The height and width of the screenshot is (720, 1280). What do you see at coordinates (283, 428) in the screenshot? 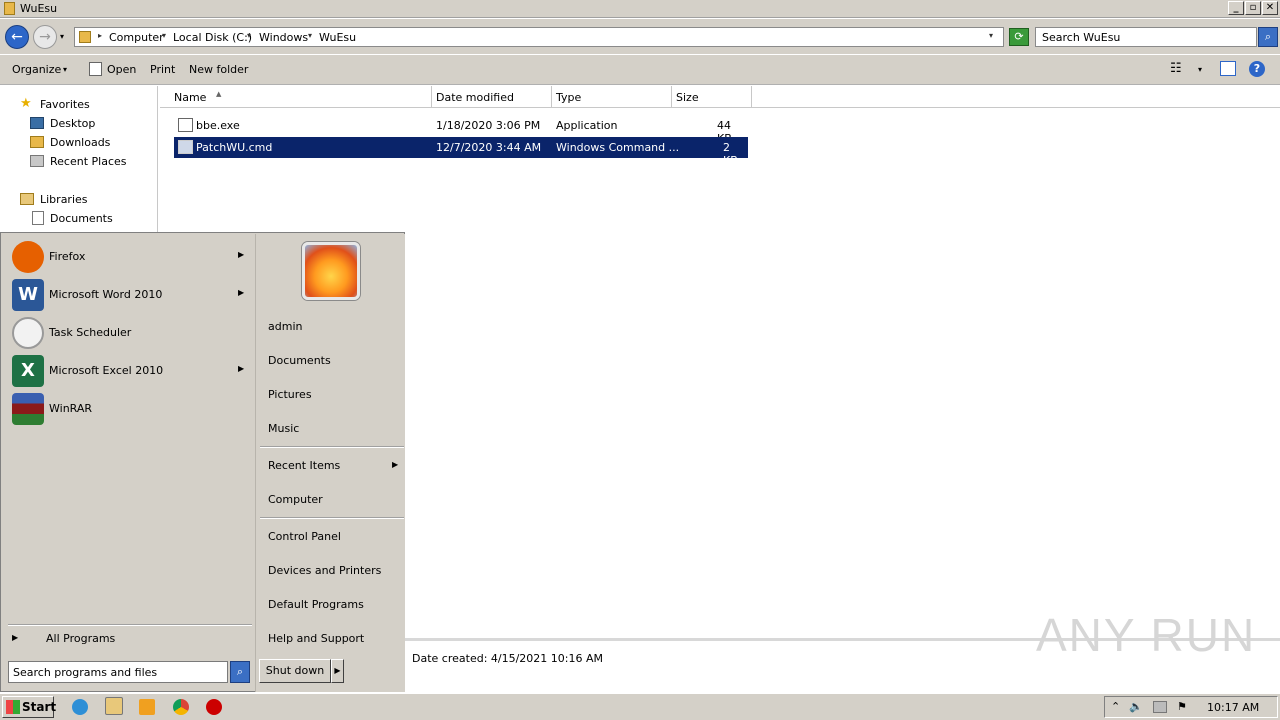
I see `link-music: Music` at bounding box center [283, 428].